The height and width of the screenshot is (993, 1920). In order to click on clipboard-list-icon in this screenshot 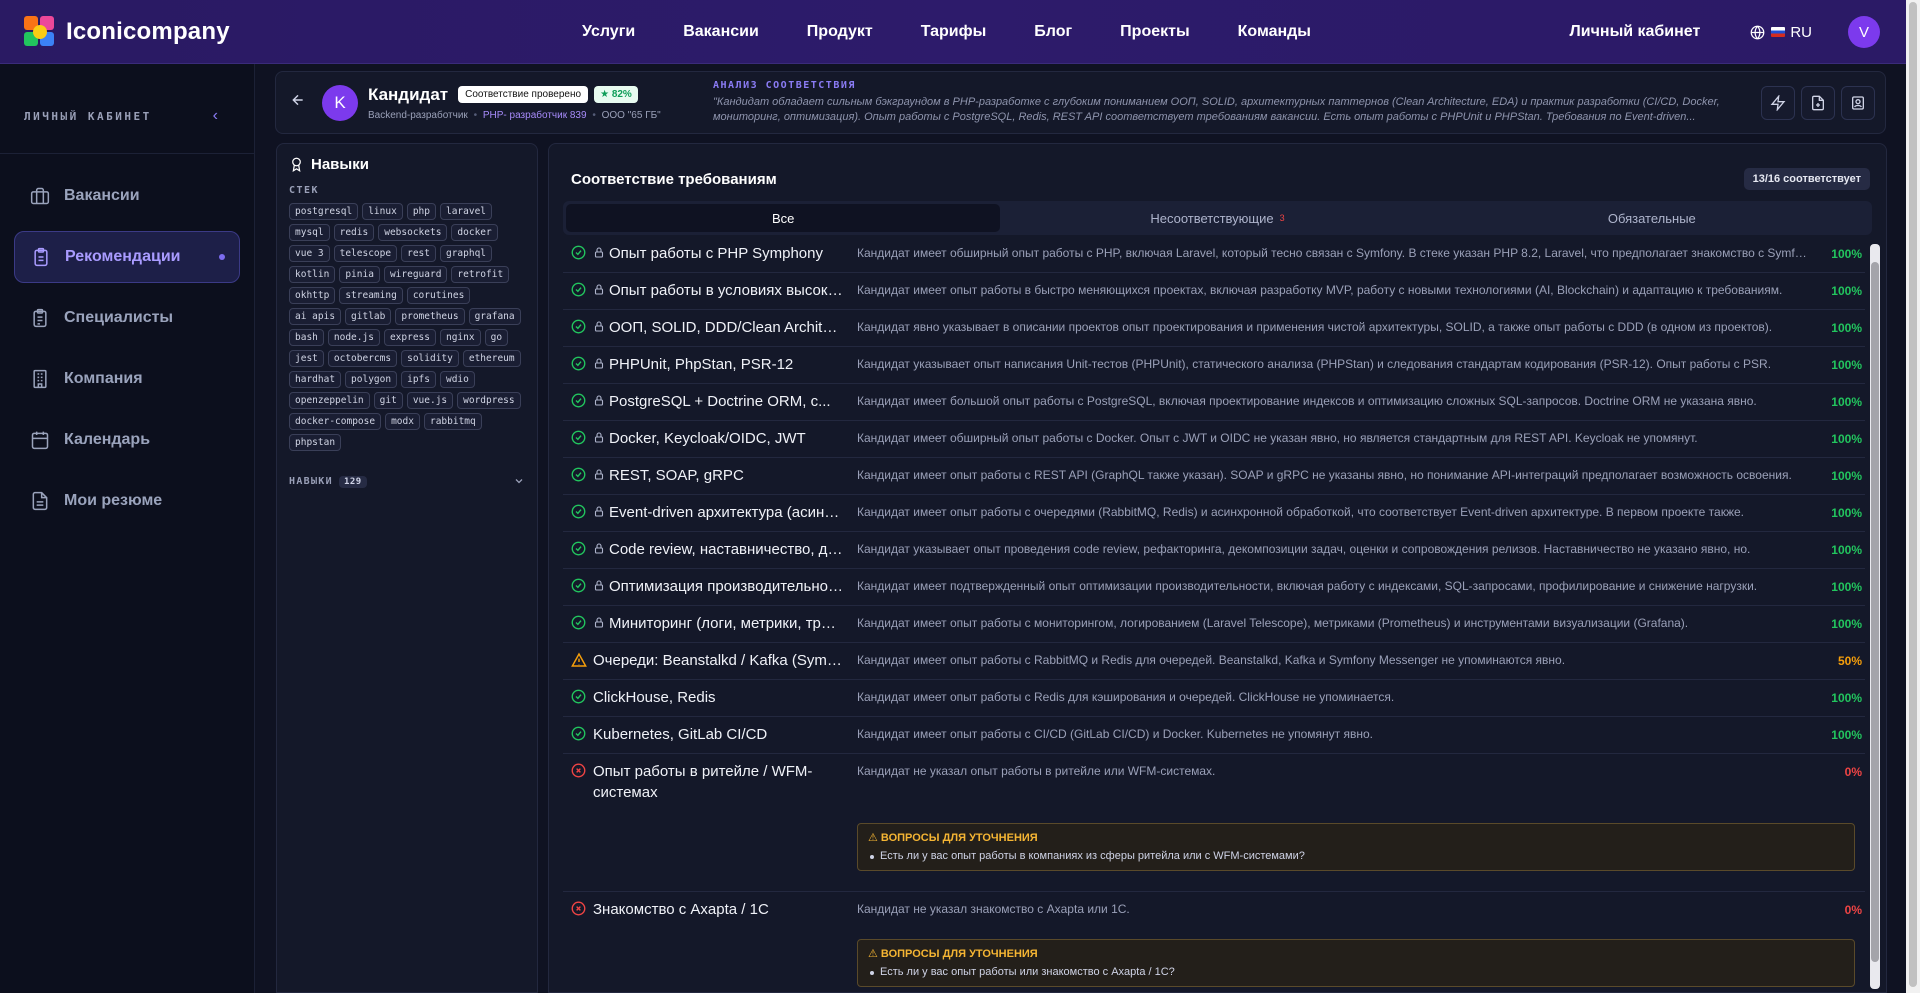, I will do `click(40, 318)`.